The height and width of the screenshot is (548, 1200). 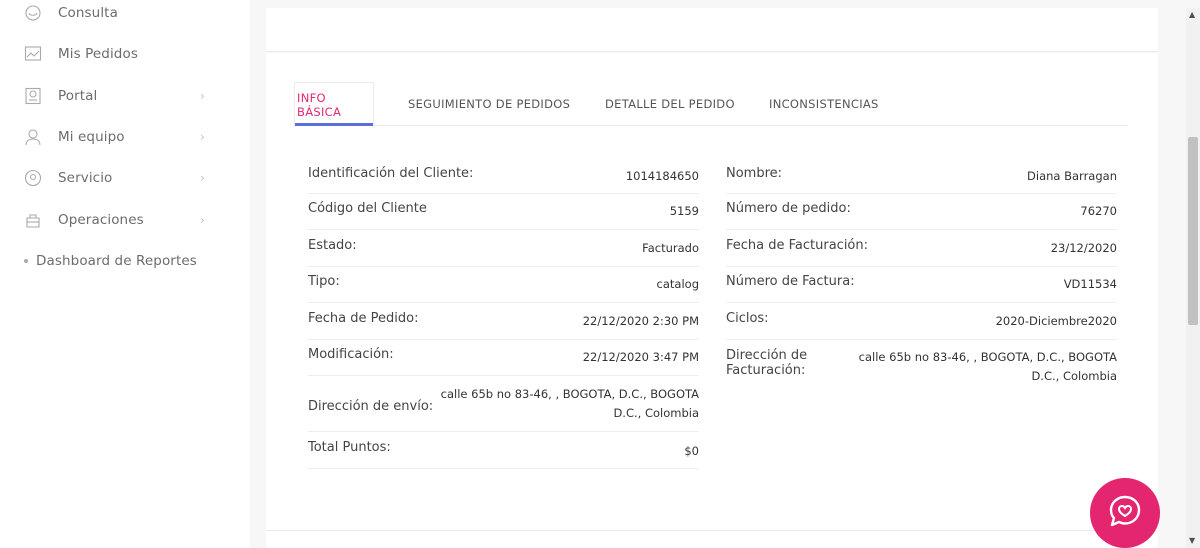 What do you see at coordinates (33, 13) in the screenshot?
I see `consult-icon` at bounding box center [33, 13].